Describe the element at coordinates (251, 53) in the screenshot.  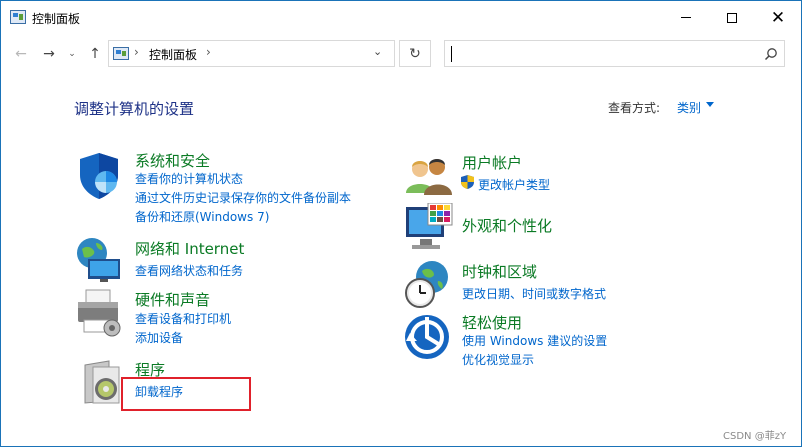
I see `address-bar: › 控制面板 › ⌄` at that location.